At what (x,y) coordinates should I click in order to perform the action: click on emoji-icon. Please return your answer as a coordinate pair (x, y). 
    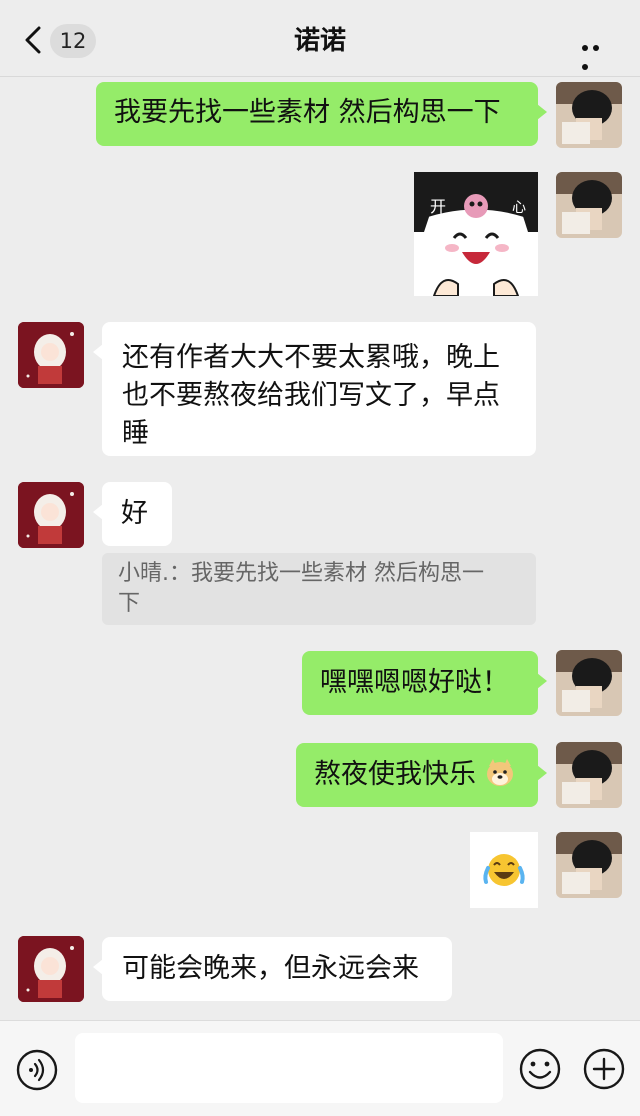
    Looking at the image, I should click on (540, 1069).